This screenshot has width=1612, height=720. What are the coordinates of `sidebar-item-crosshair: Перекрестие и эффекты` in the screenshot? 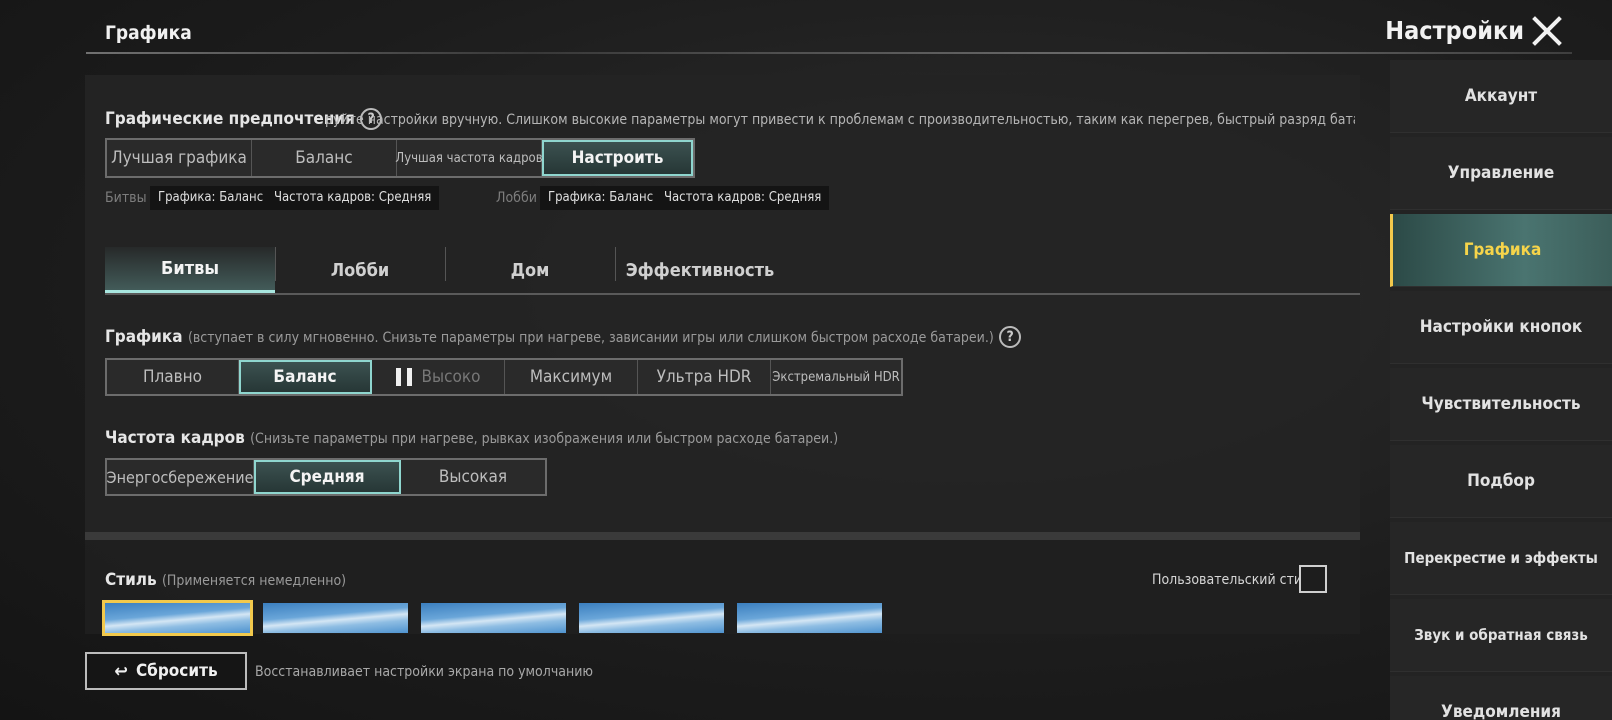 It's located at (1501, 558).